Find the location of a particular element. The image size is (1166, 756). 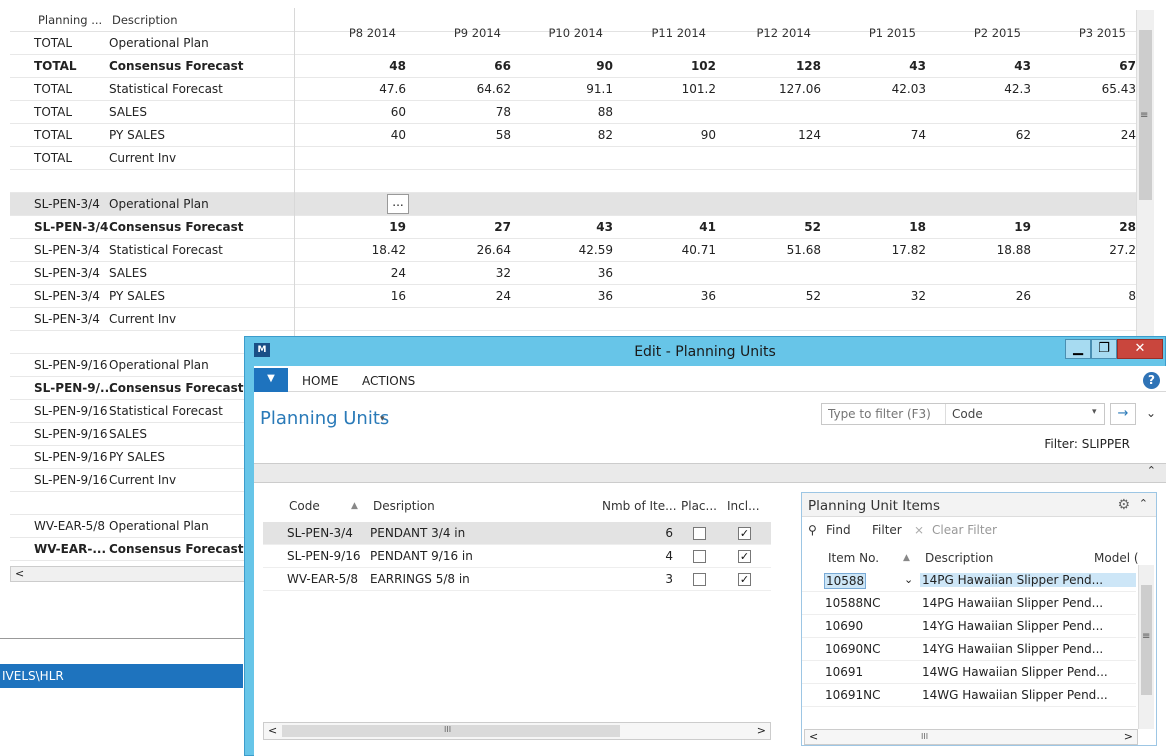

list-item: SL-PEN-9/16 PENDANT 9/16 in 4 ✓ is located at coordinates (517, 556).